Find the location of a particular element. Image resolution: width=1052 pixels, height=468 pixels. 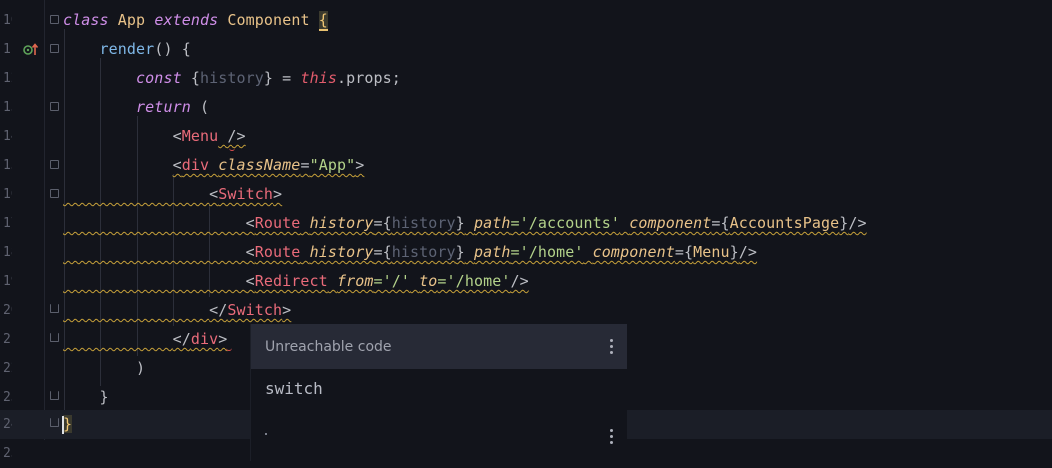

line-number: 12 is located at coordinates (7, 78).